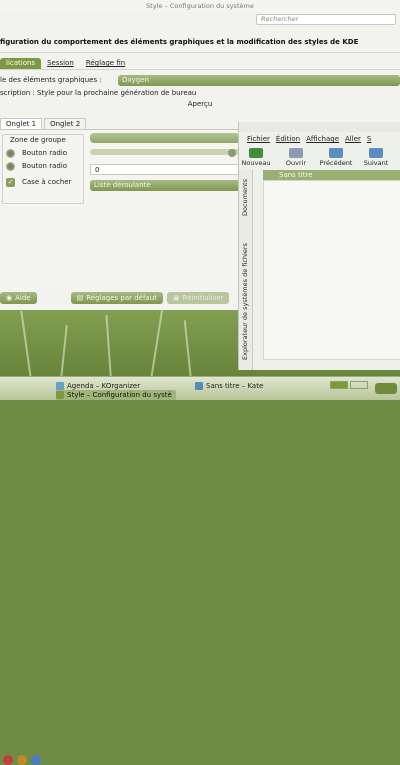 The height and width of the screenshot is (765, 400). Describe the element at coordinates (319, 127) in the screenshot. I see `kate-titlebar` at that location.